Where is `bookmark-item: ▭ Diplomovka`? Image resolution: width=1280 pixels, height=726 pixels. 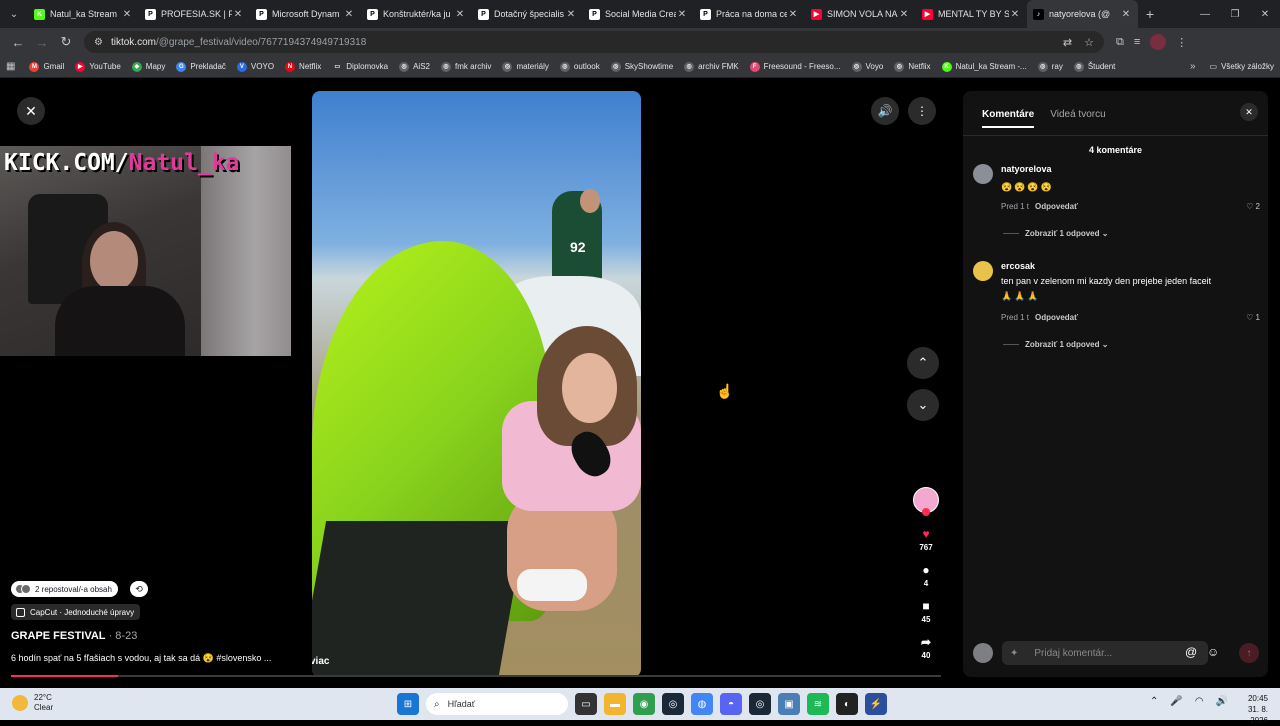
bookmark-item: ▭ Diplomovka is located at coordinates (360, 66).